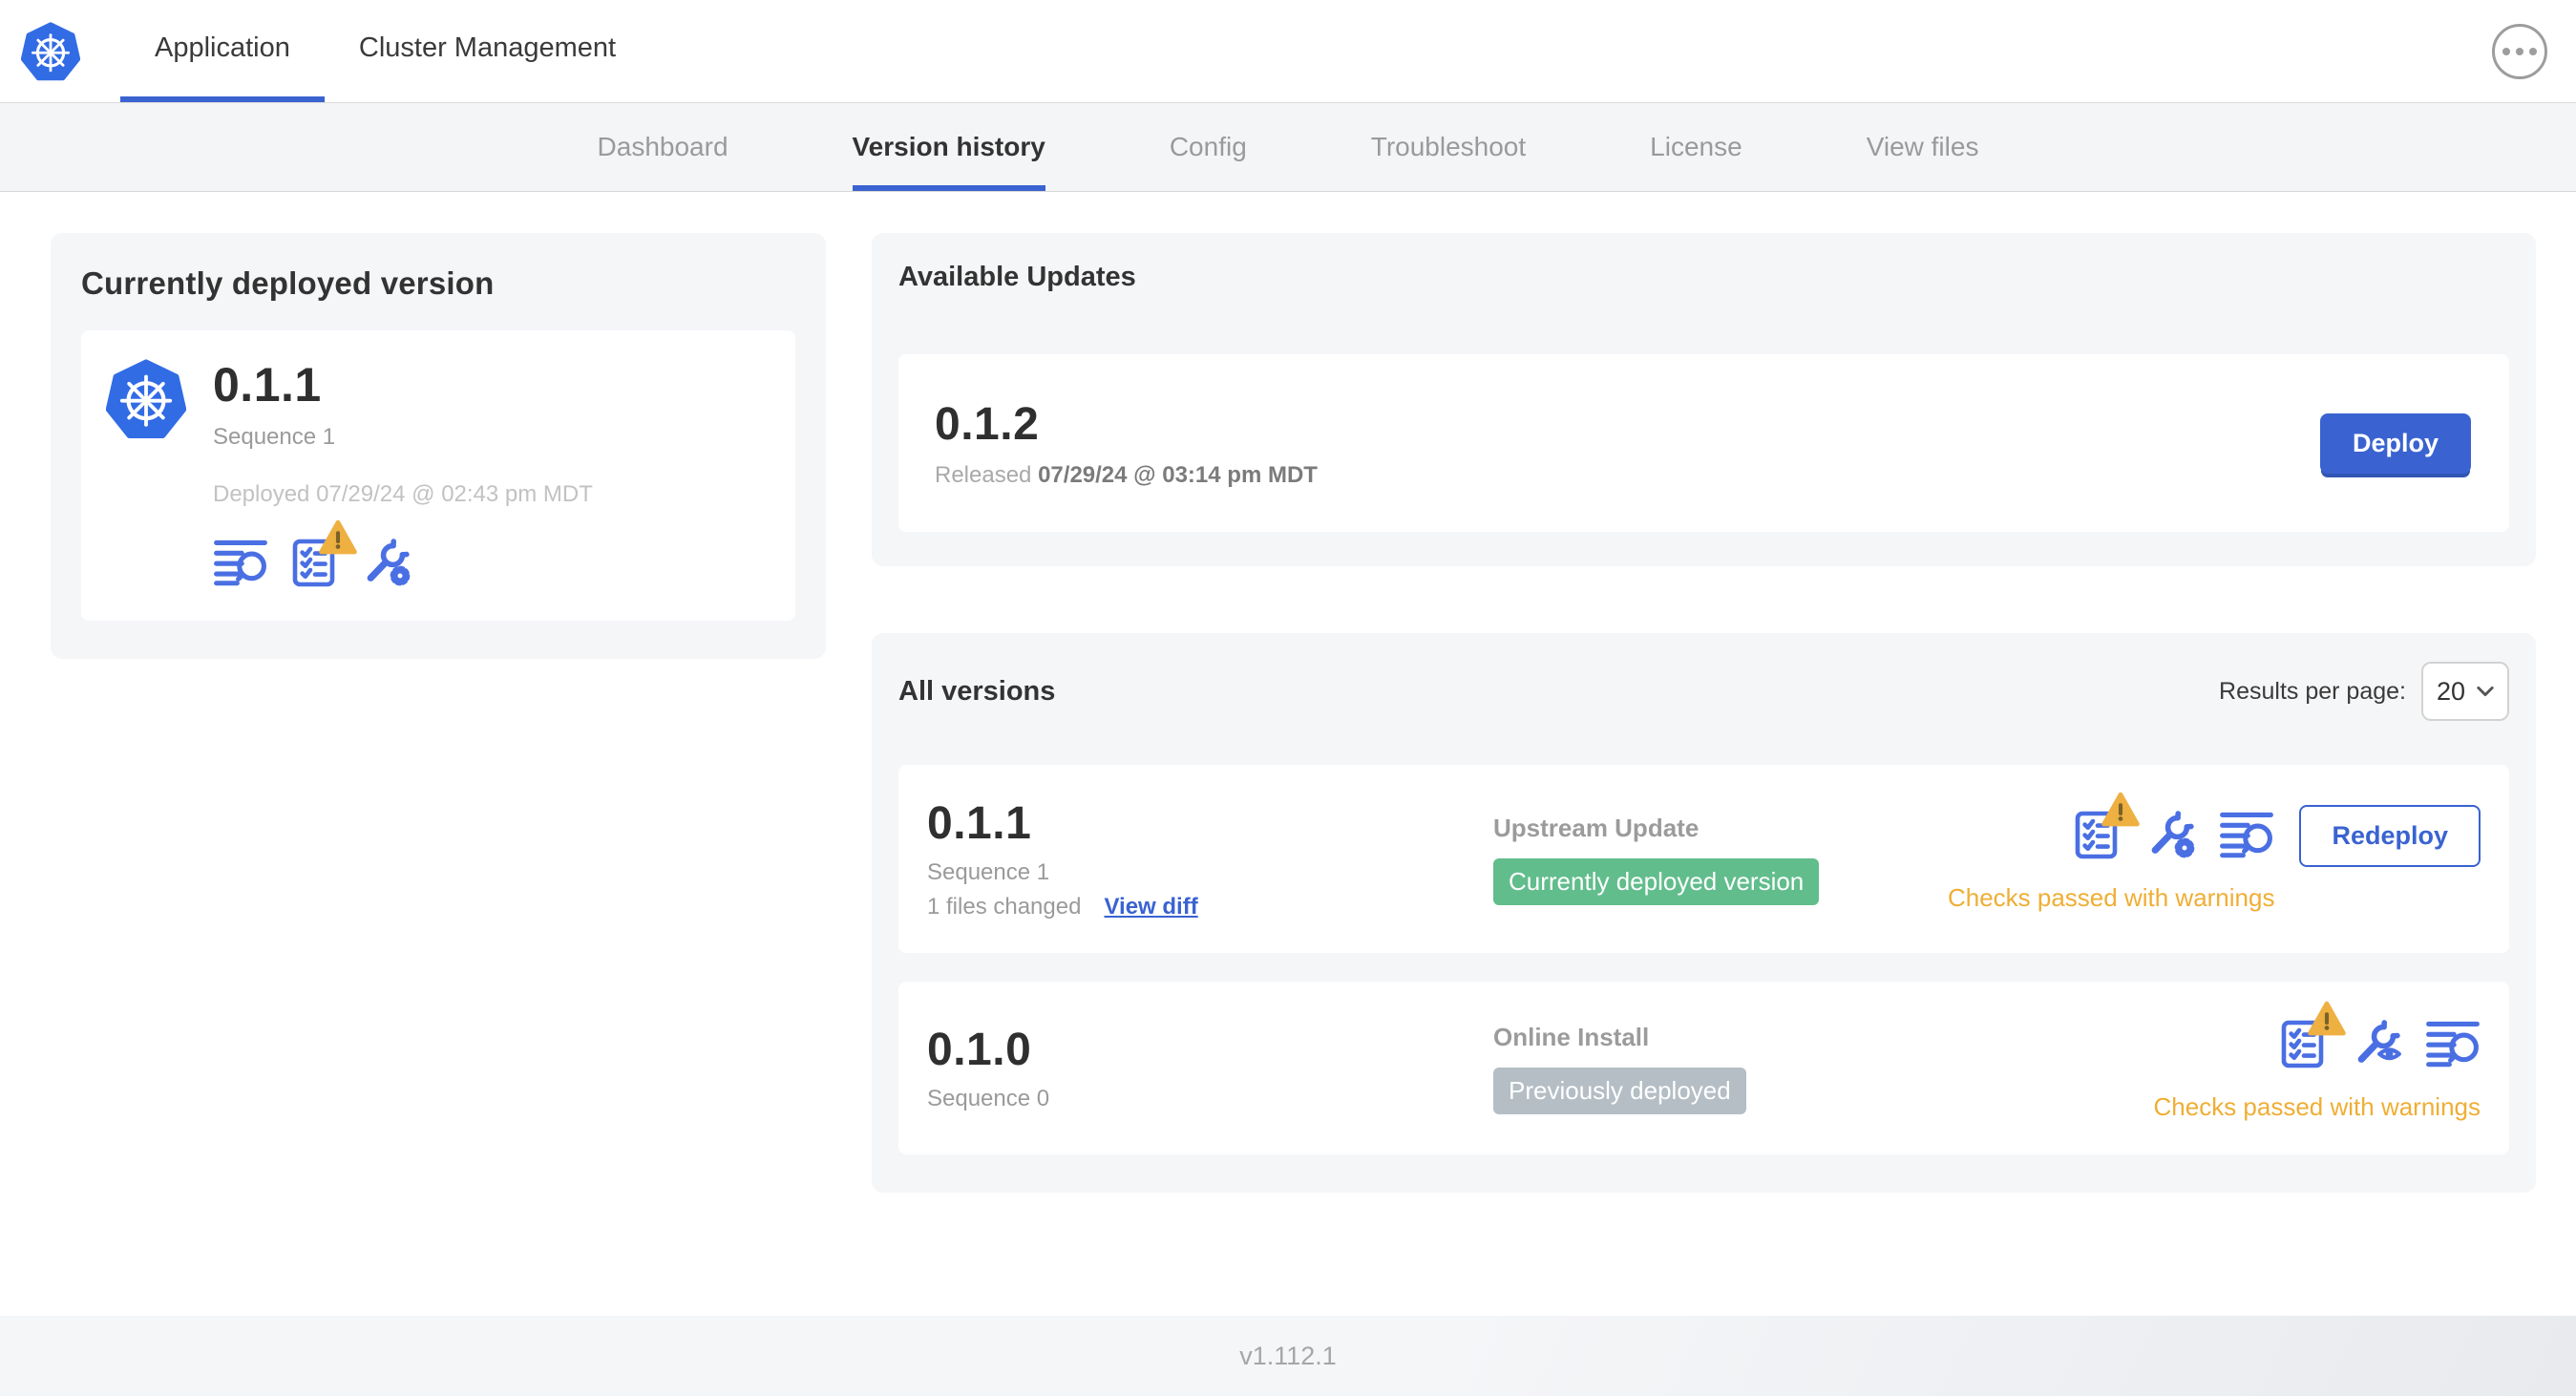 Image resolution: width=2576 pixels, height=1396 pixels. Describe the element at coordinates (1619, 1090) in the screenshot. I see `status-badge-previously-deployed: Previously deployed` at that location.